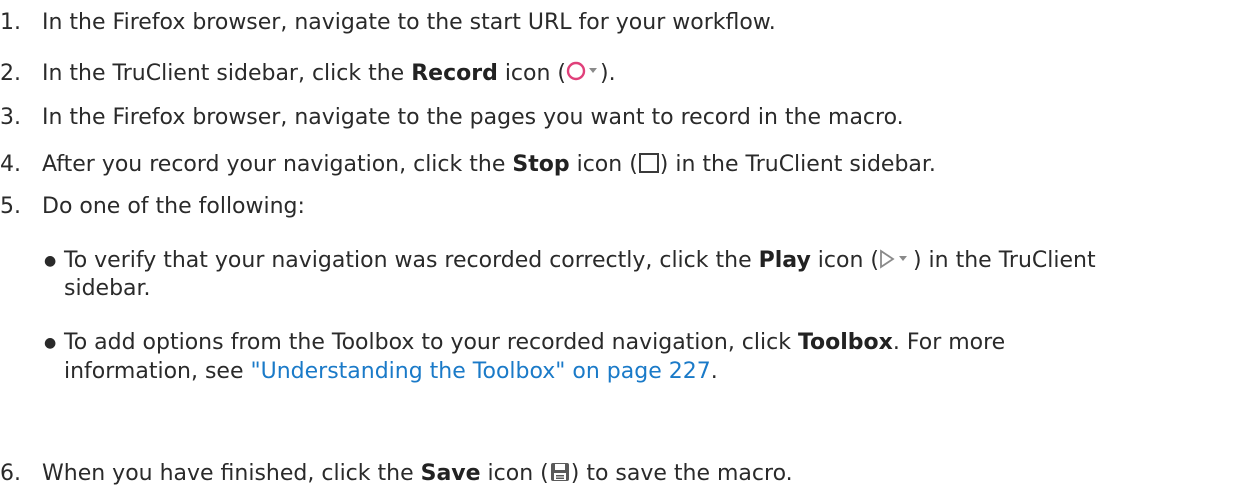 This screenshot has width=1233, height=501. What do you see at coordinates (560, 476) in the screenshot?
I see `save-icon` at bounding box center [560, 476].